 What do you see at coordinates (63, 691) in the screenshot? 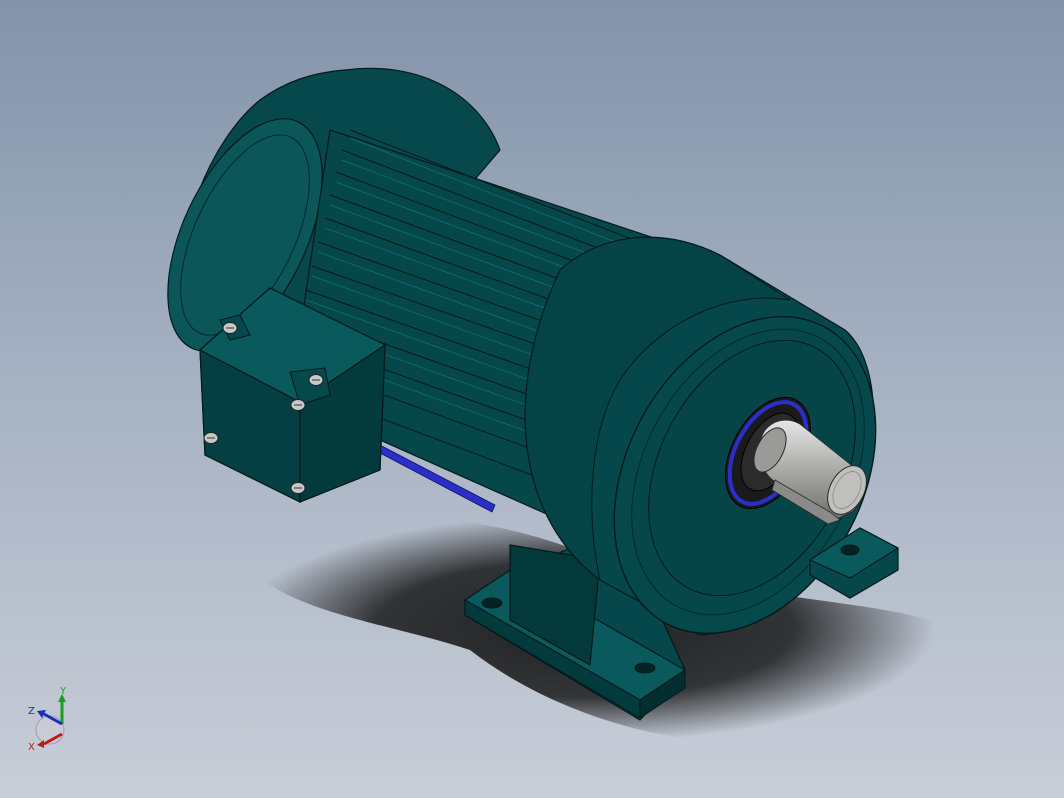
I see `triad-y-label: Y` at bounding box center [63, 691].